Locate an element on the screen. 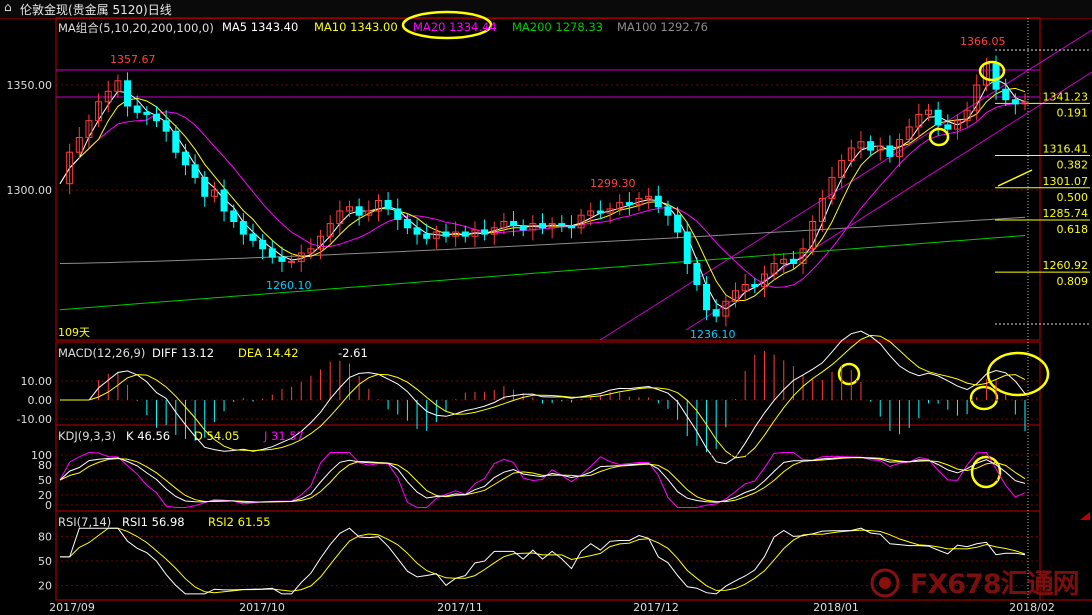 This screenshot has height=615, width=1092. rsi-tick-1: 50 is located at coordinates (45, 561).